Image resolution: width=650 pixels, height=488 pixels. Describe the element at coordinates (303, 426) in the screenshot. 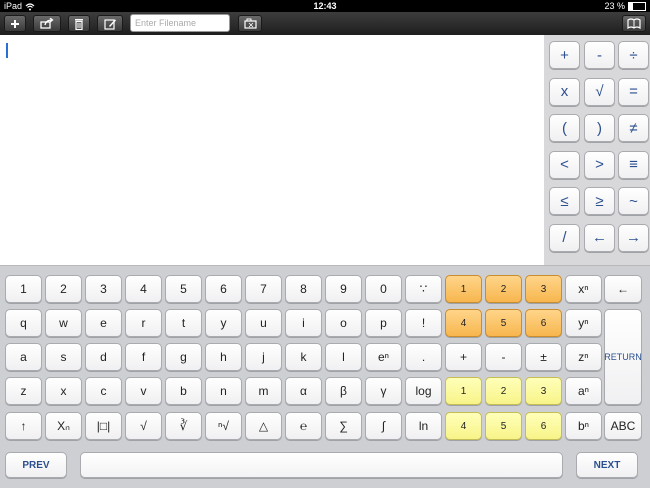

I see `keyboard-key: ℮` at that location.